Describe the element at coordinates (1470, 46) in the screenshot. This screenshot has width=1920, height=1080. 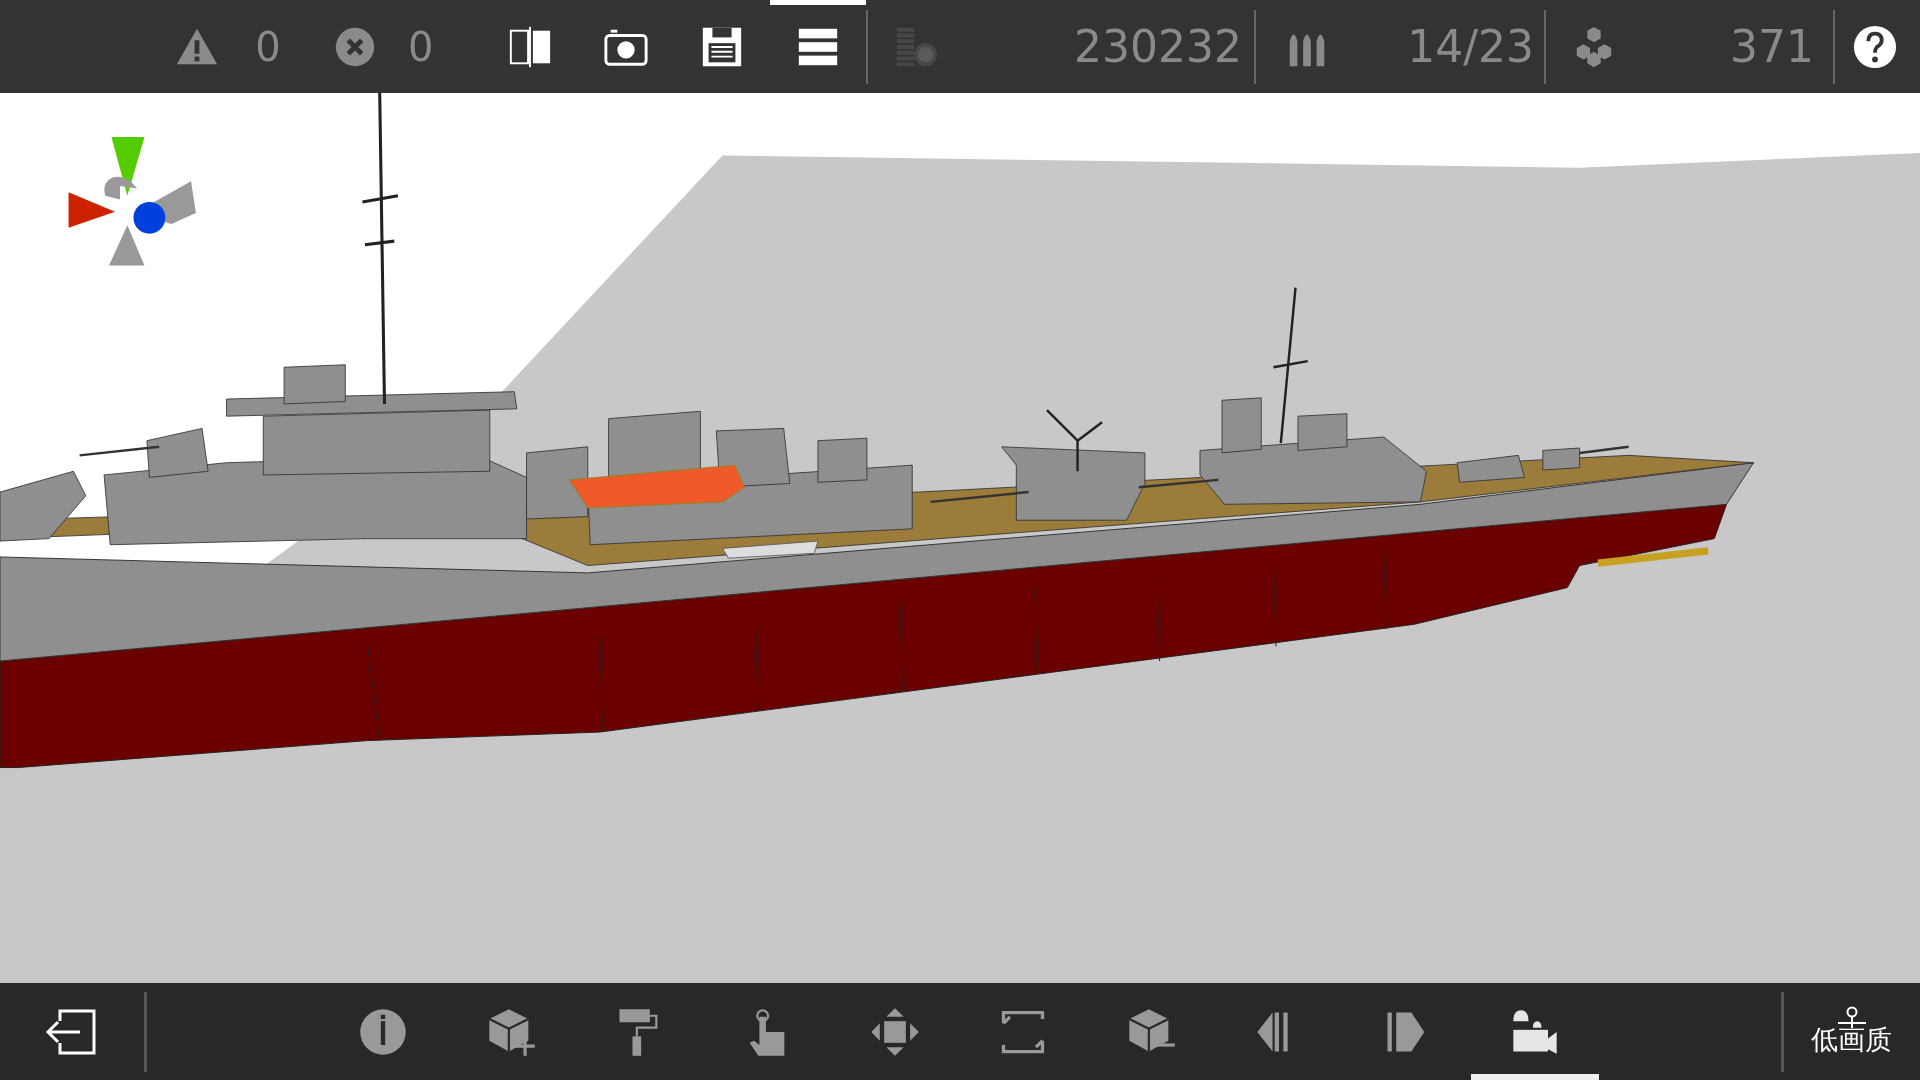
I see `ammo-value: 14/23` at that location.